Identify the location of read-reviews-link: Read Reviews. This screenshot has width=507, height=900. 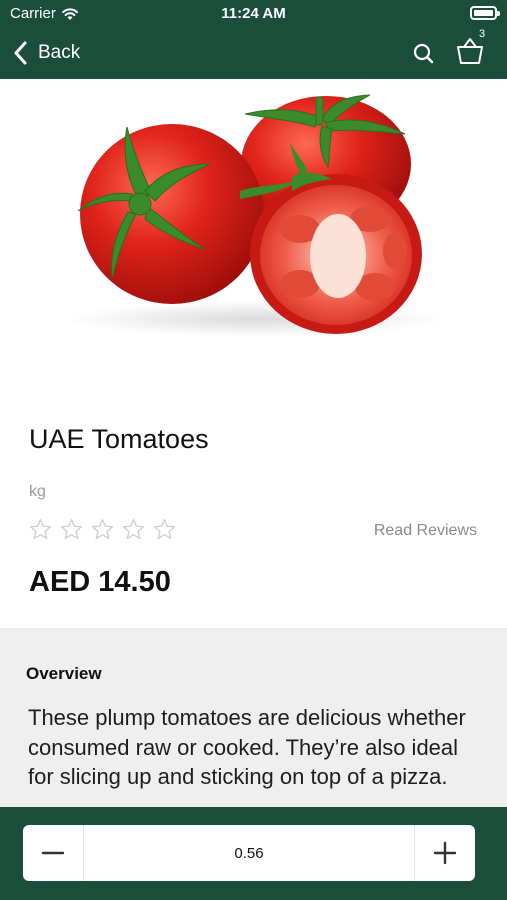
(425, 531).